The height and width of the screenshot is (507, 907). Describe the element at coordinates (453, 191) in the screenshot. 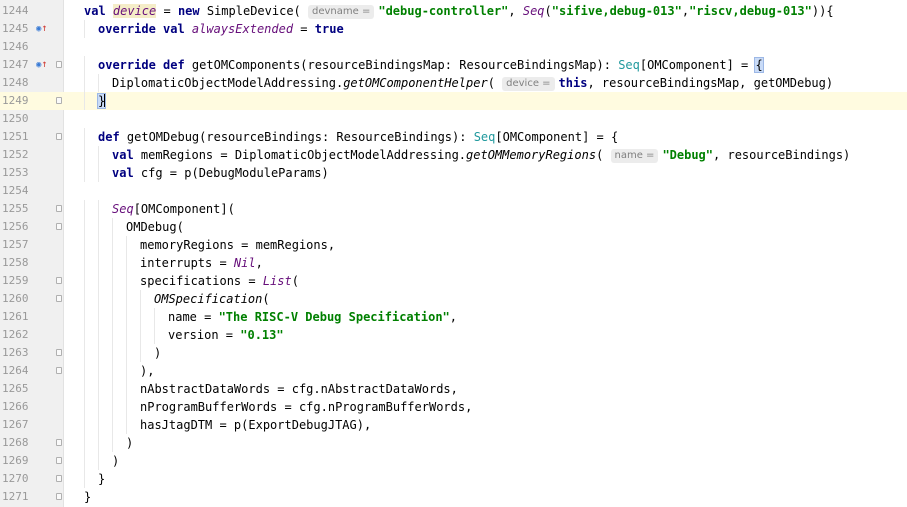

I see `code-line: 1254` at that location.